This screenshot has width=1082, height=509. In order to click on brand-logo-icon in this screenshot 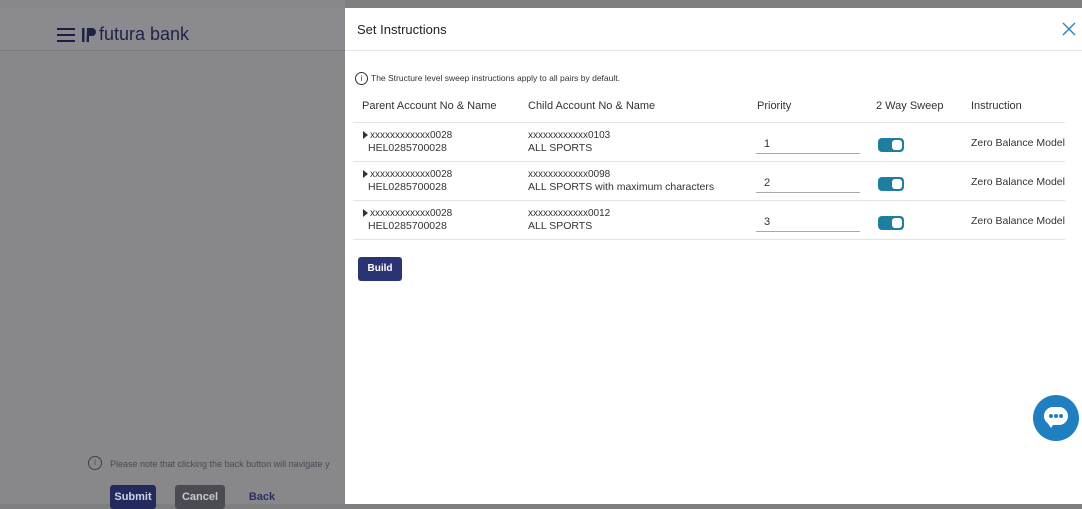, I will do `click(89, 35)`.